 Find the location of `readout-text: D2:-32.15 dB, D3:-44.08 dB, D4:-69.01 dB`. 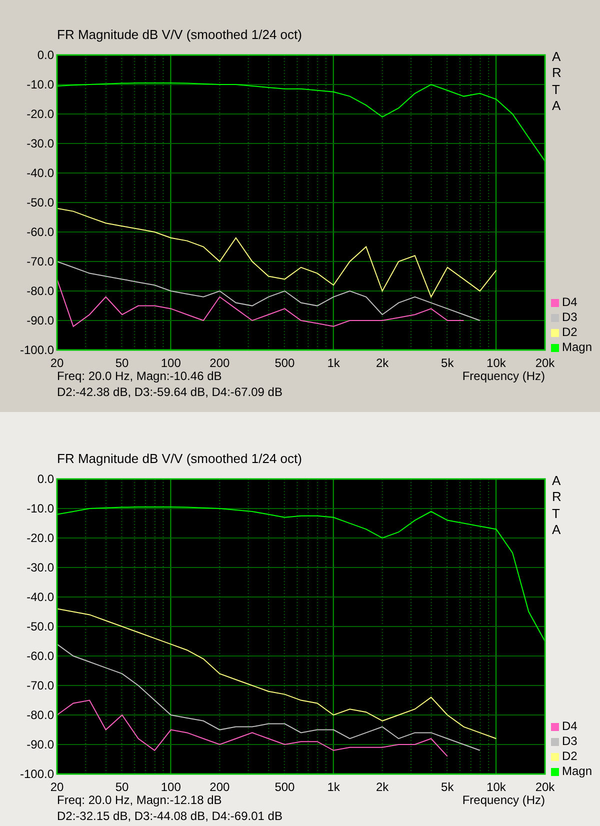

readout-text: D2:-32.15 dB, D3:-44.08 dB, D4:-69.01 dB is located at coordinates (169, 816).